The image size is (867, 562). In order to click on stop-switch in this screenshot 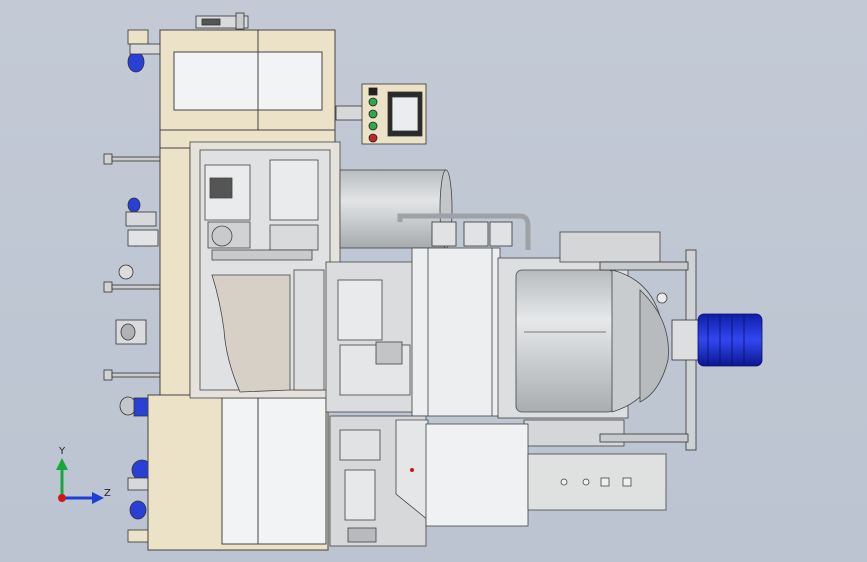, I will do `click(373, 91)`.